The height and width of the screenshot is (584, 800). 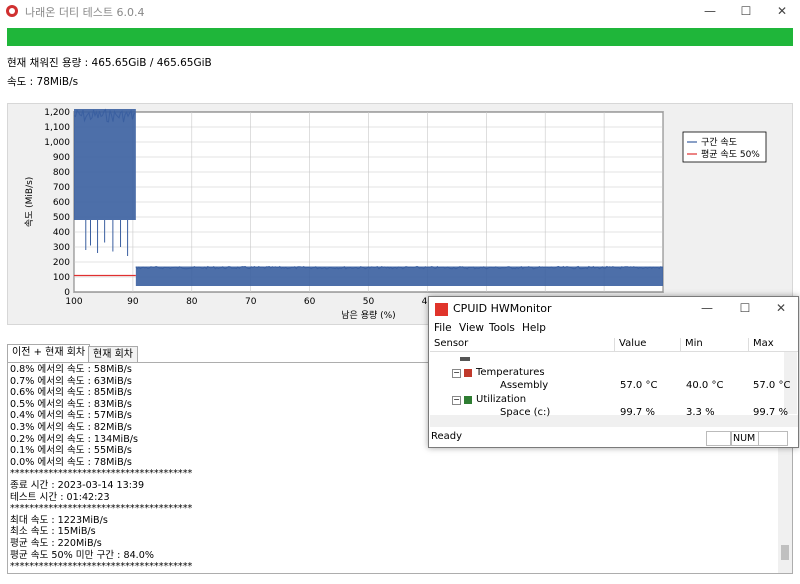 What do you see at coordinates (74, 439) in the screenshot?
I see `log-line: 0.2% 에서의 속도 : 134MiB/s` at bounding box center [74, 439].